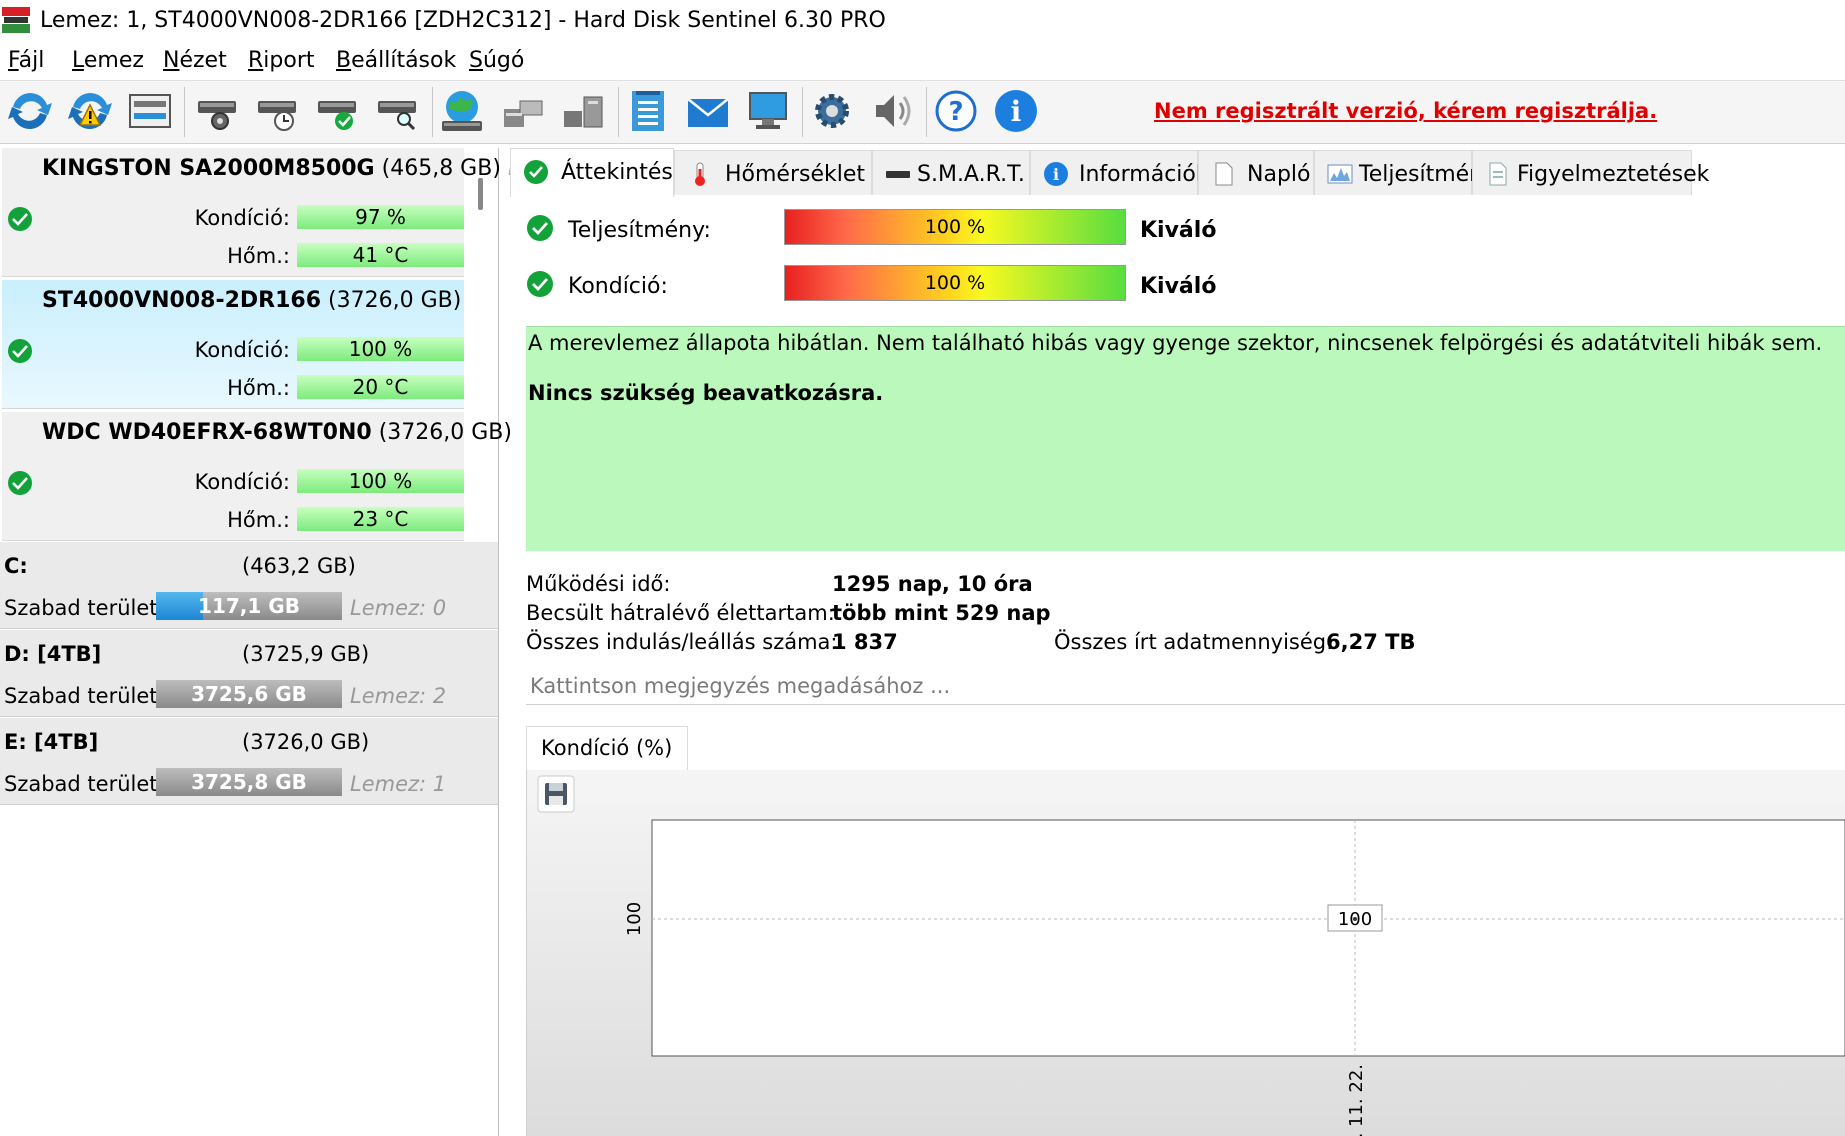 This screenshot has width=1845, height=1136. Describe the element at coordinates (90, 111) in the screenshot. I see `refresh-all-warning-icon` at that location.